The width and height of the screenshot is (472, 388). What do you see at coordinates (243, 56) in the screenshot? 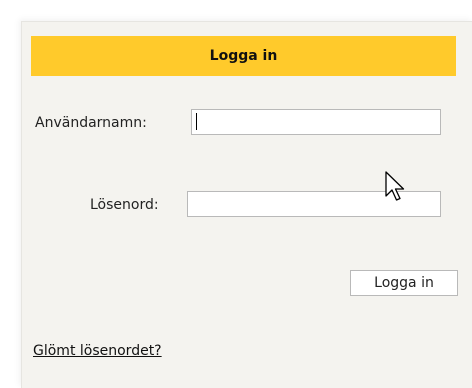
I see `login-header: Logga in` at bounding box center [243, 56].